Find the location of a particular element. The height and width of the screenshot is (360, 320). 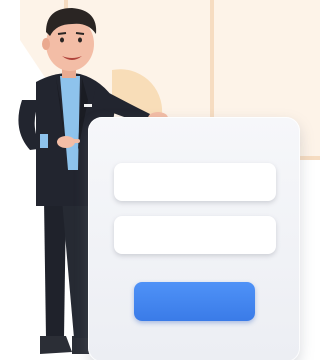

left-shoe is located at coordinates (56, 345).